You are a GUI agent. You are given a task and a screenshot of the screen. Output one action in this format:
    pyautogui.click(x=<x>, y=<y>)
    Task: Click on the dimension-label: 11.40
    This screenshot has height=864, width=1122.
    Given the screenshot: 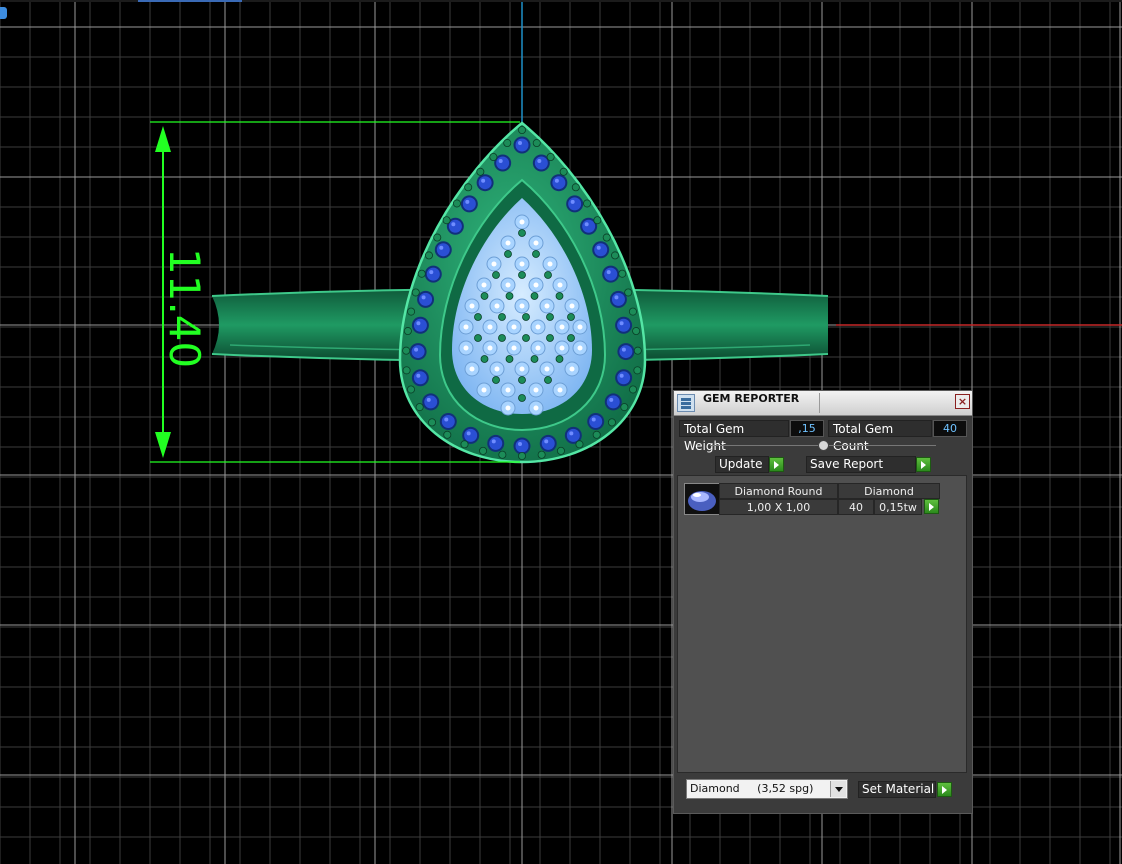 What is the action you would take?
    pyautogui.click(x=184, y=308)
    